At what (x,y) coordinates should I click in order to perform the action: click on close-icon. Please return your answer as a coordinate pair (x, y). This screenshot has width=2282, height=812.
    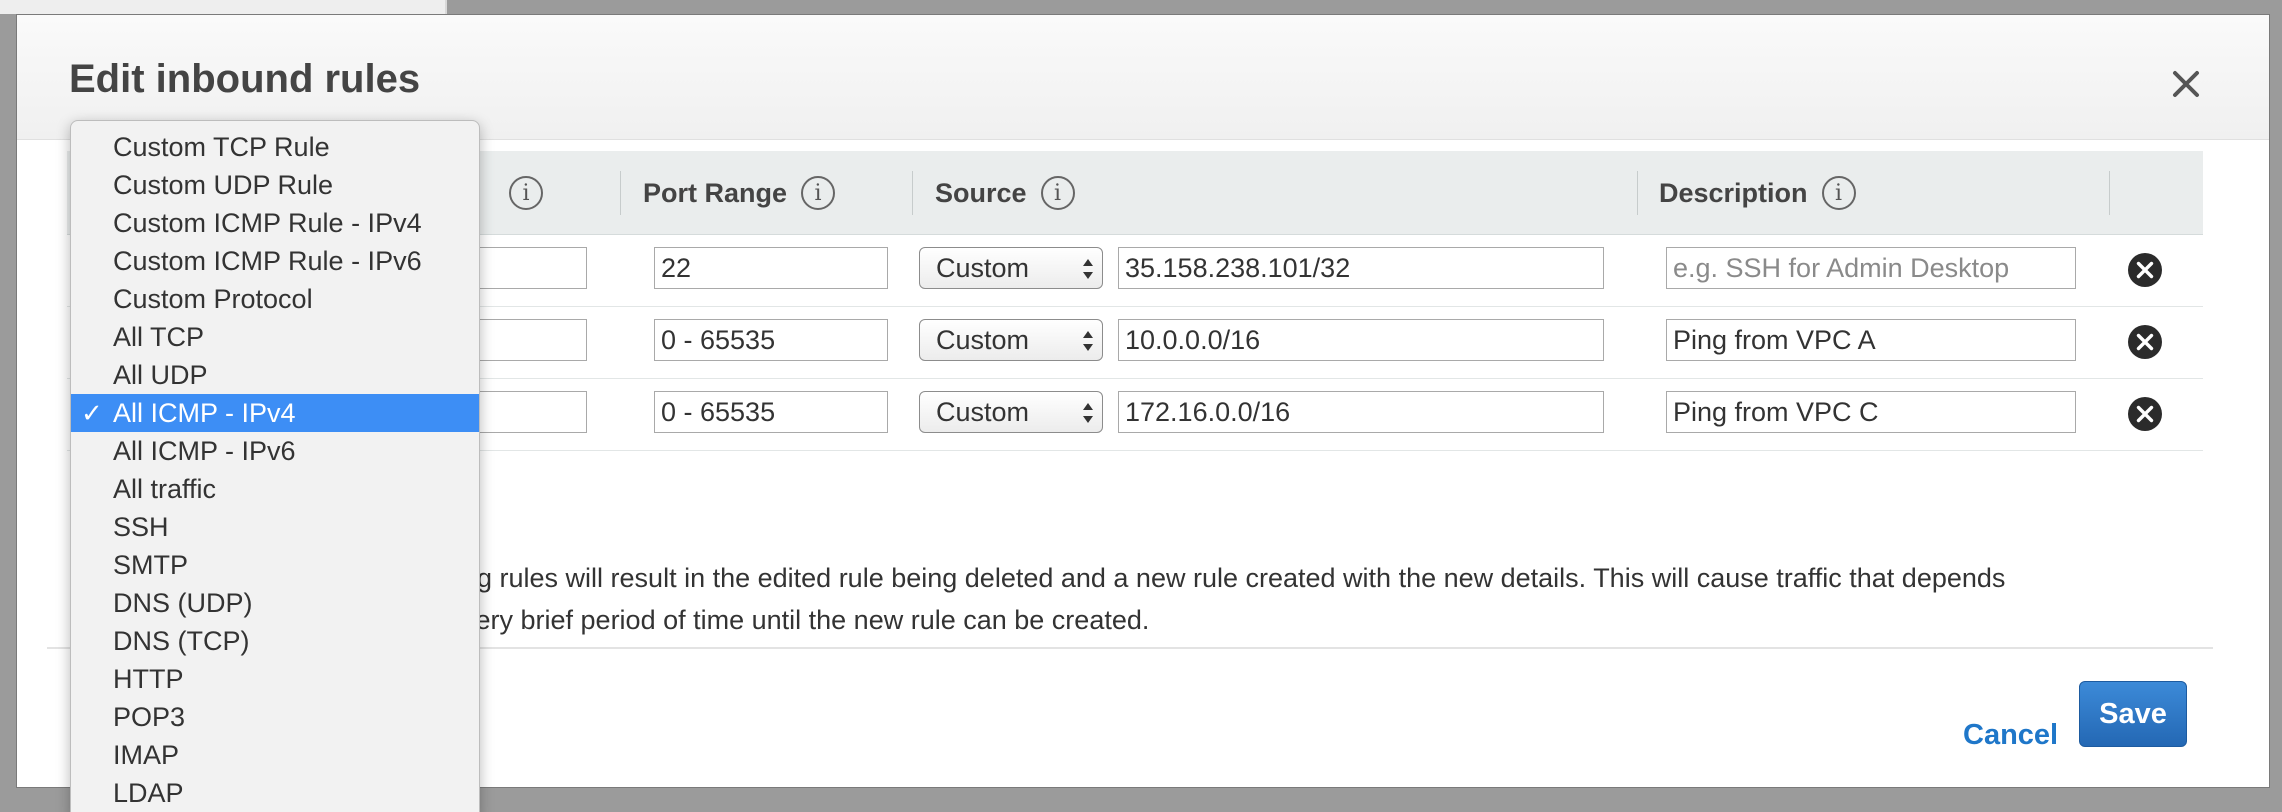
    Looking at the image, I should click on (2186, 84).